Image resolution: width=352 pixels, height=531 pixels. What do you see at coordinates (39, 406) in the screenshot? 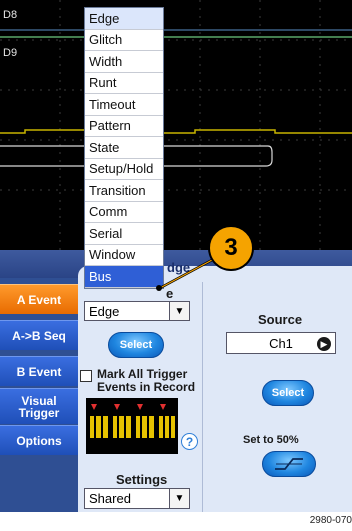
I see `tab-visual-trigger: Visual Trigger` at bounding box center [39, 406].